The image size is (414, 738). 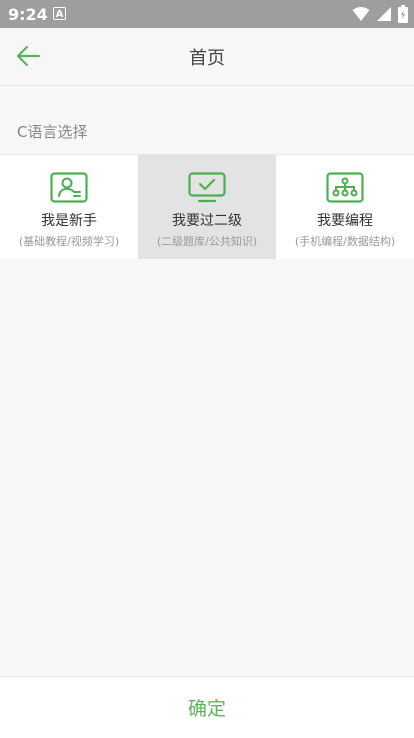 What do you see at coordinates (345, 221) in the screenshot?
I see `option-title: 我要编程` at bounding box center [345, 221].